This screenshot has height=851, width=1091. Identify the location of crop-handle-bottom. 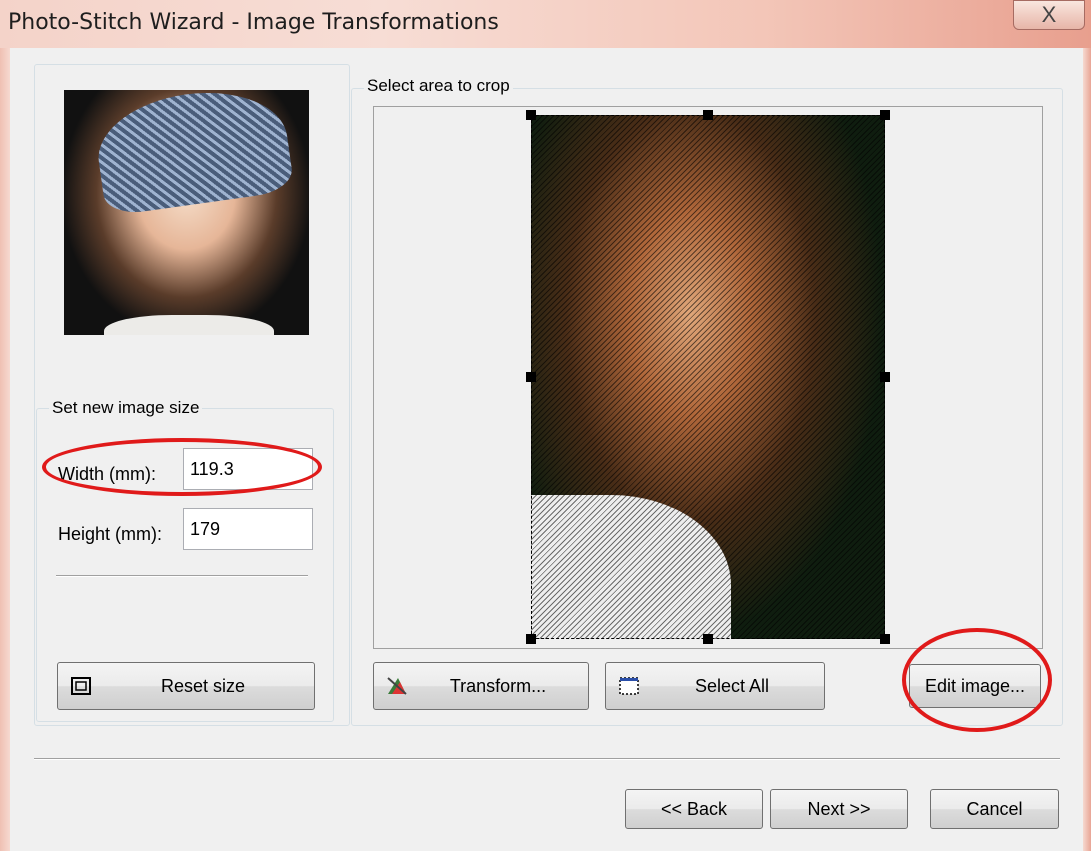
(708, 639).